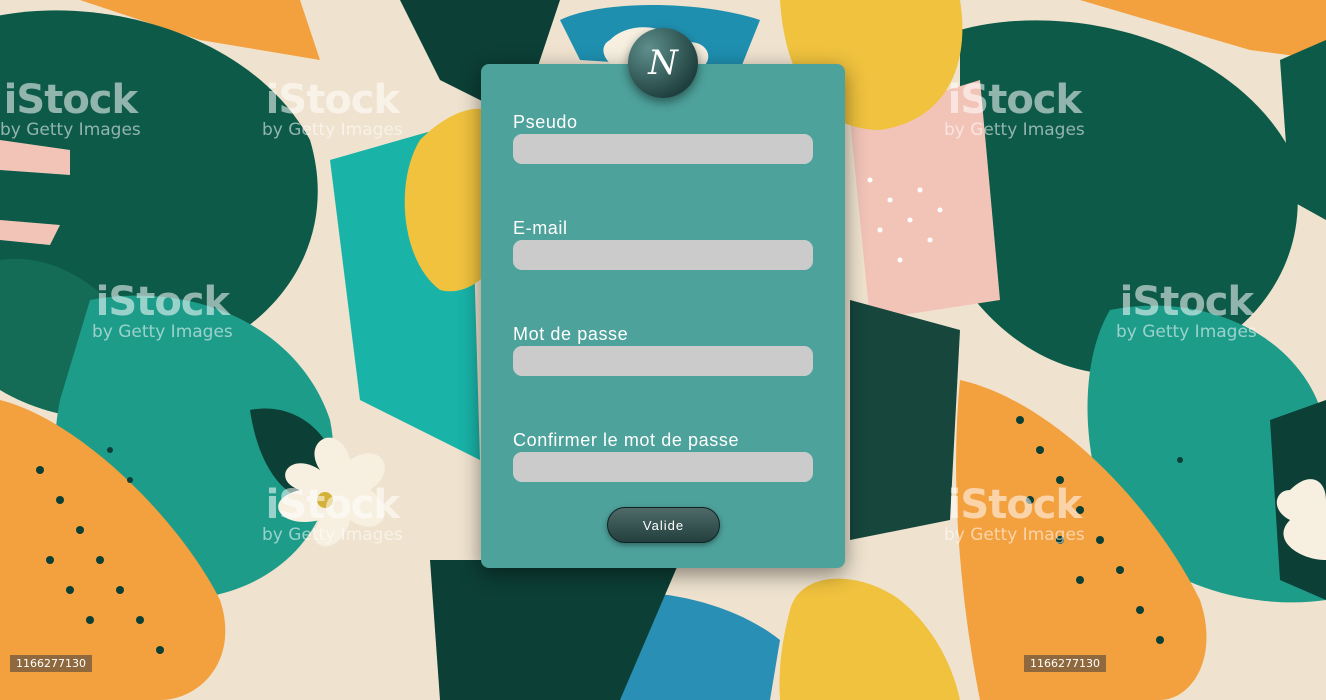 The image size is (1326, 700). Describe the element at coordinates (571, 334) in the screenshot. I see `password-label: Mot de passe` at that location.